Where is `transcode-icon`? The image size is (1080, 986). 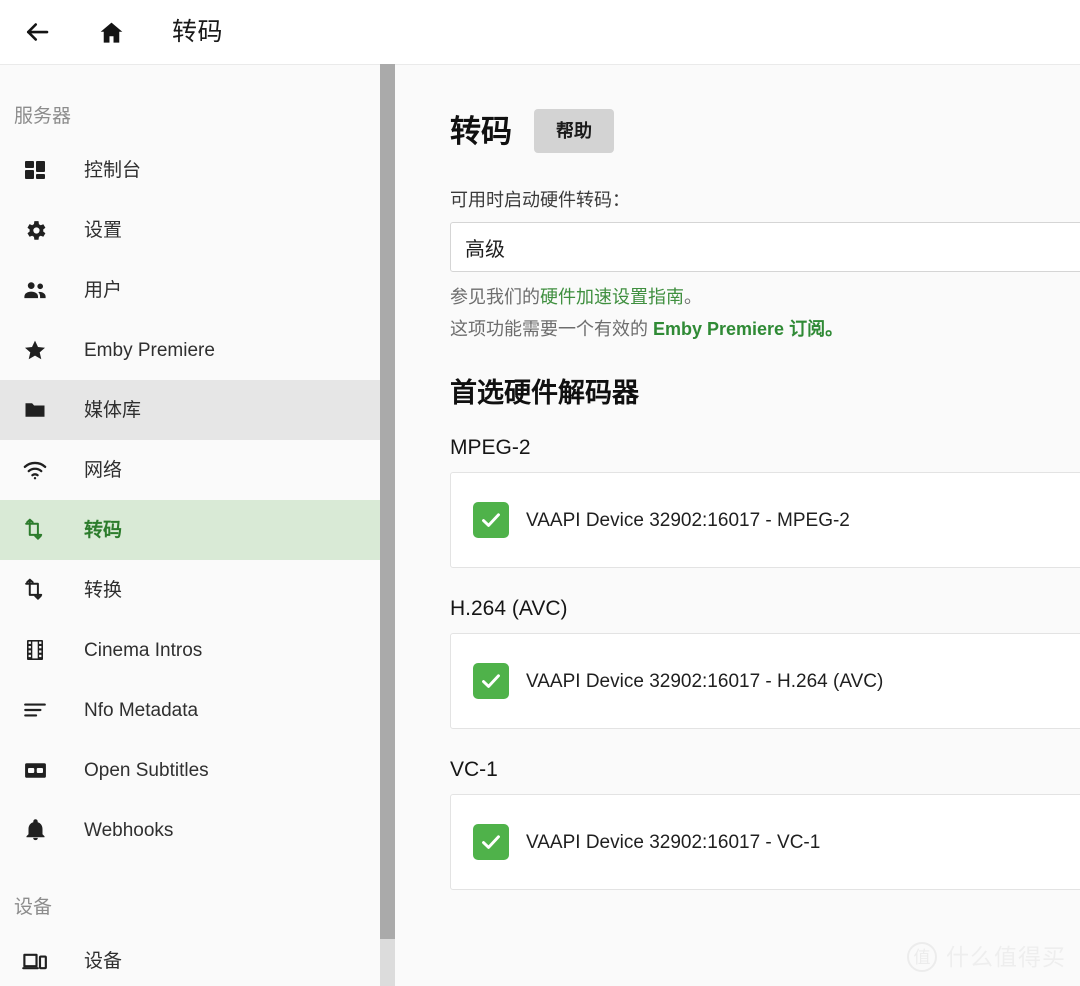 transcode-icon is located at coordinates (35, 530).